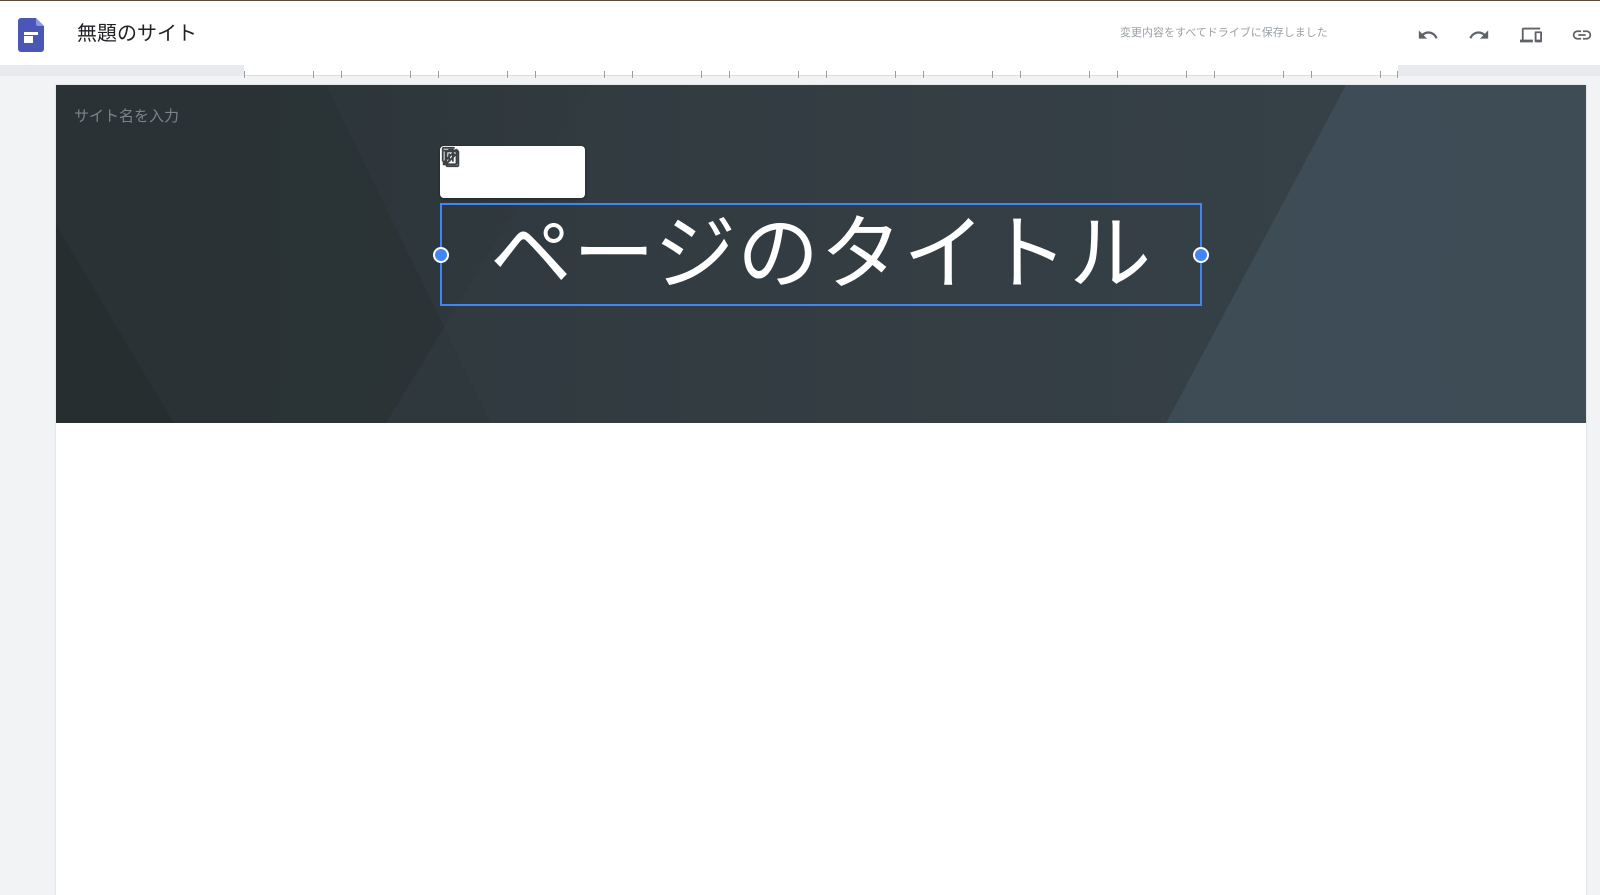 This screenshot has height=895, width=1600. Describe the element at coordinates (1428, 35) in the screenshot. I see `undo-icon` at that location.